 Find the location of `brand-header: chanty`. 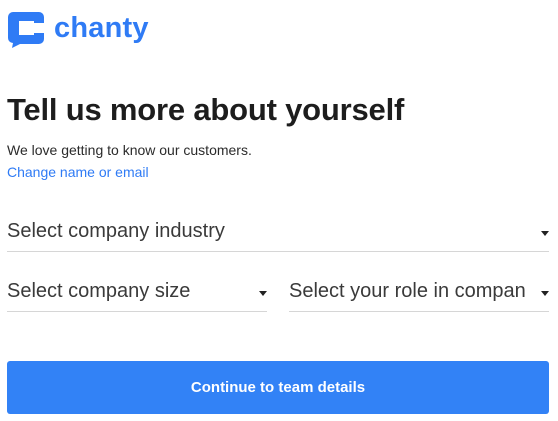

brand-header: chanty is located at coordinates (78, 29).